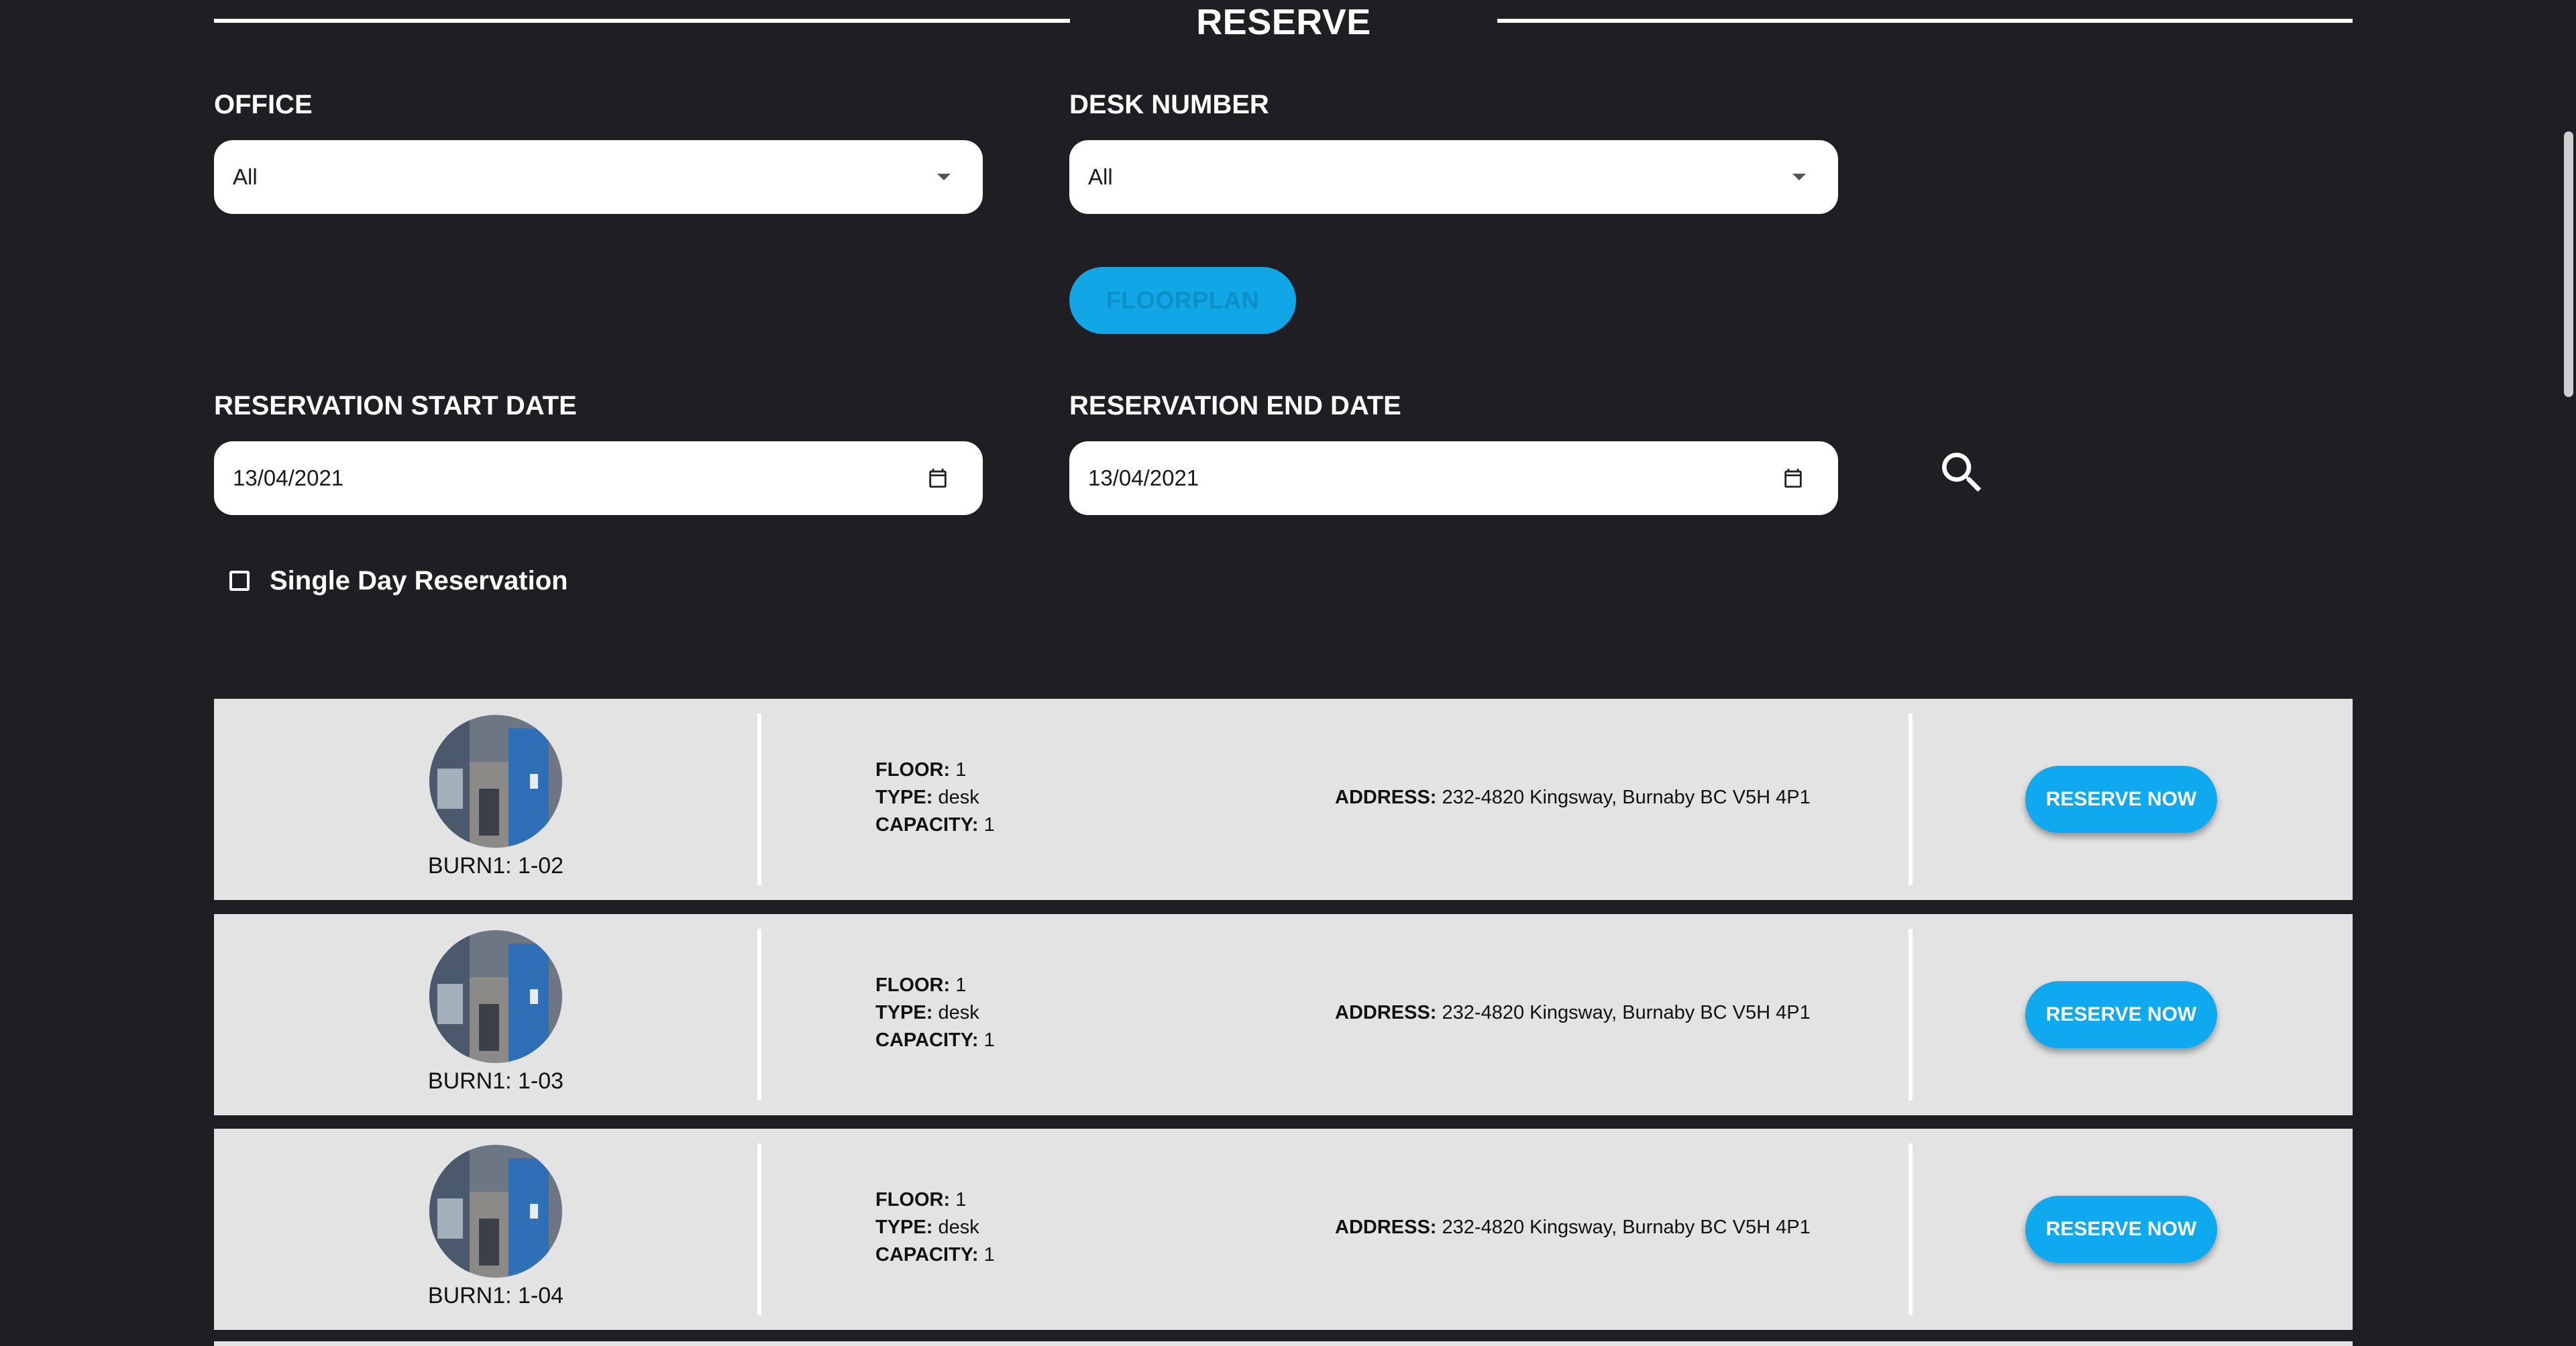 The height and width of the screenshot is (1346, 2576). Describe the element at coordinates (598, 177) in the screenshot. I see `office-select: All` at that location.